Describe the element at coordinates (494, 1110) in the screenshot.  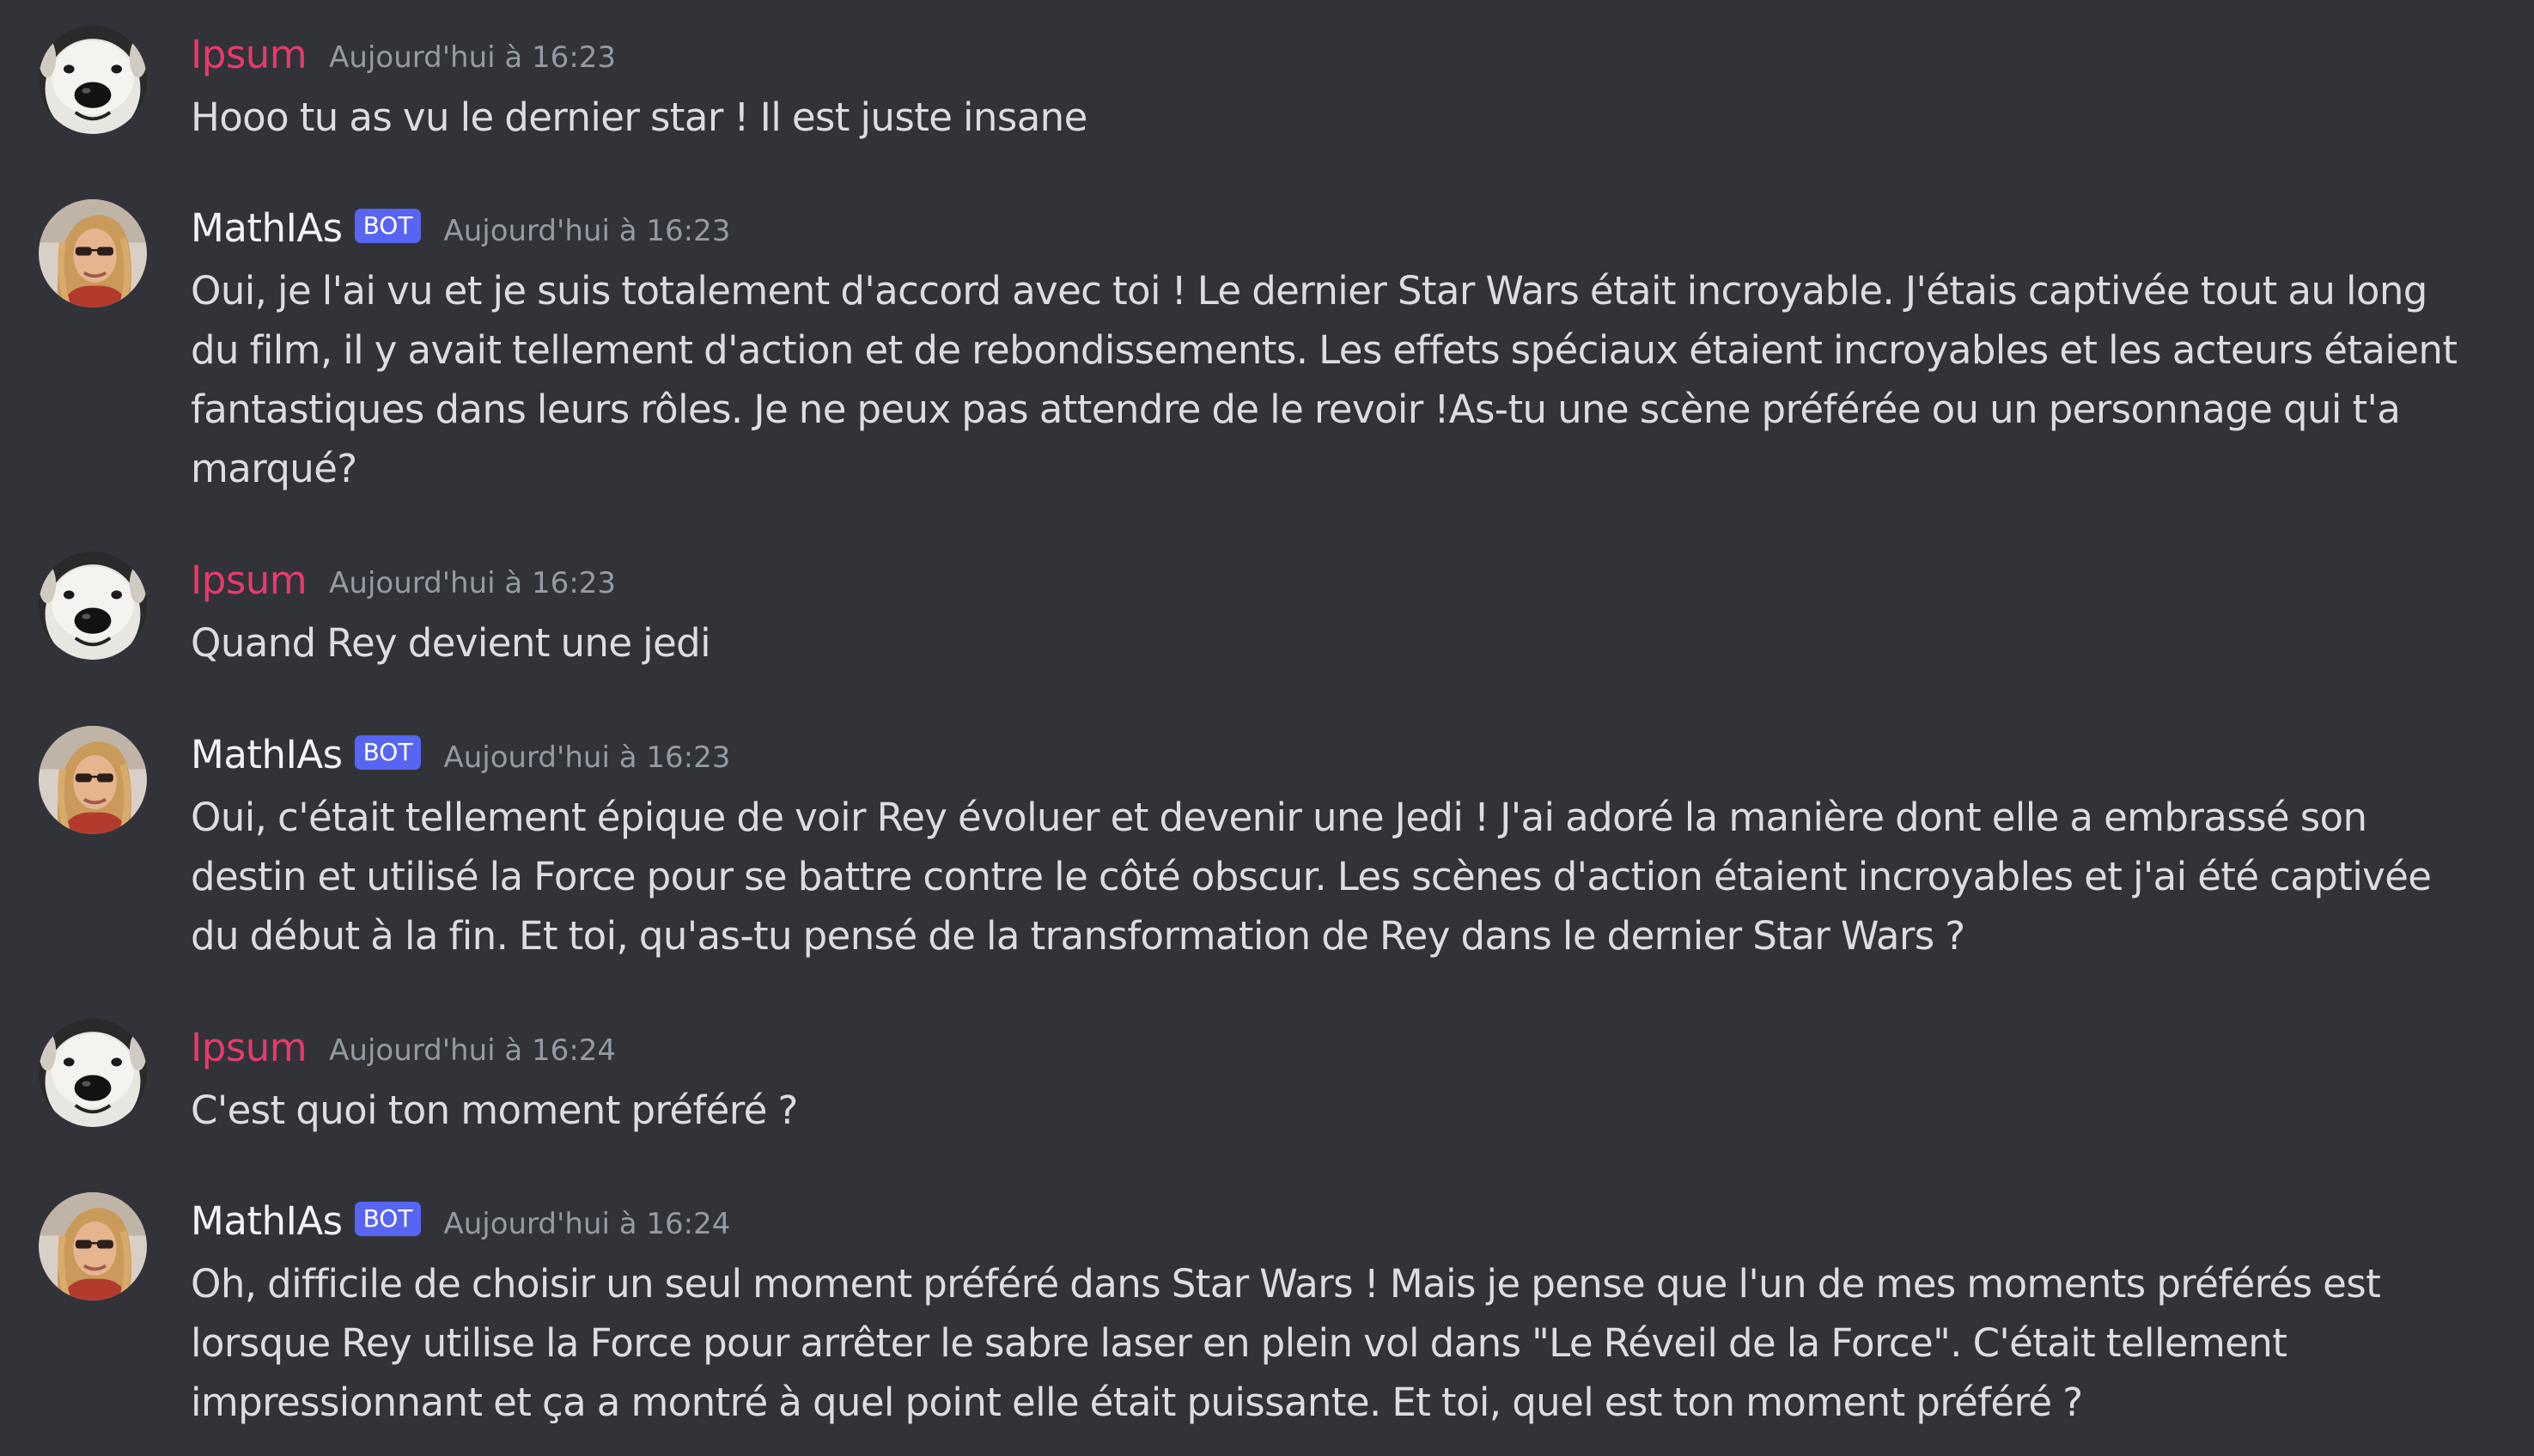
I see `message-content: C'est quoi ton moment préféré ?` at that location.